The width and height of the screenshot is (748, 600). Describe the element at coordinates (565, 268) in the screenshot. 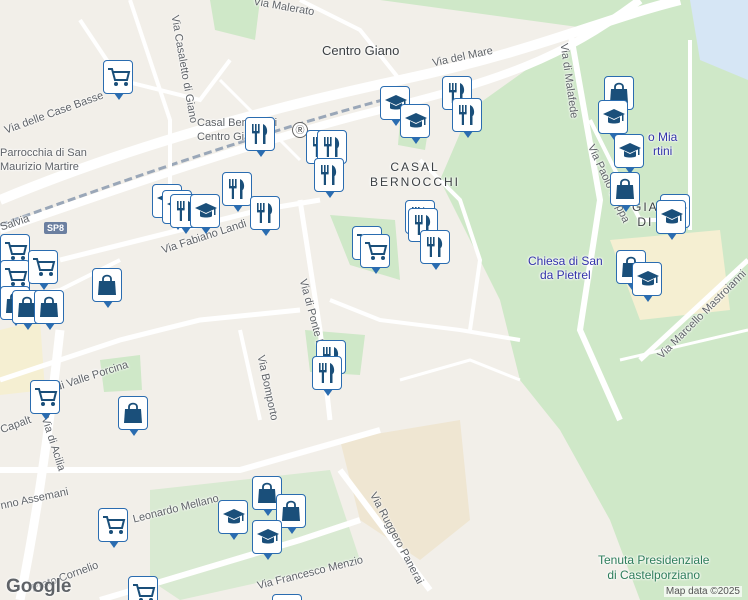

I see `poi-label-chiesa: Chiesa di San da Pietrel` at that location.